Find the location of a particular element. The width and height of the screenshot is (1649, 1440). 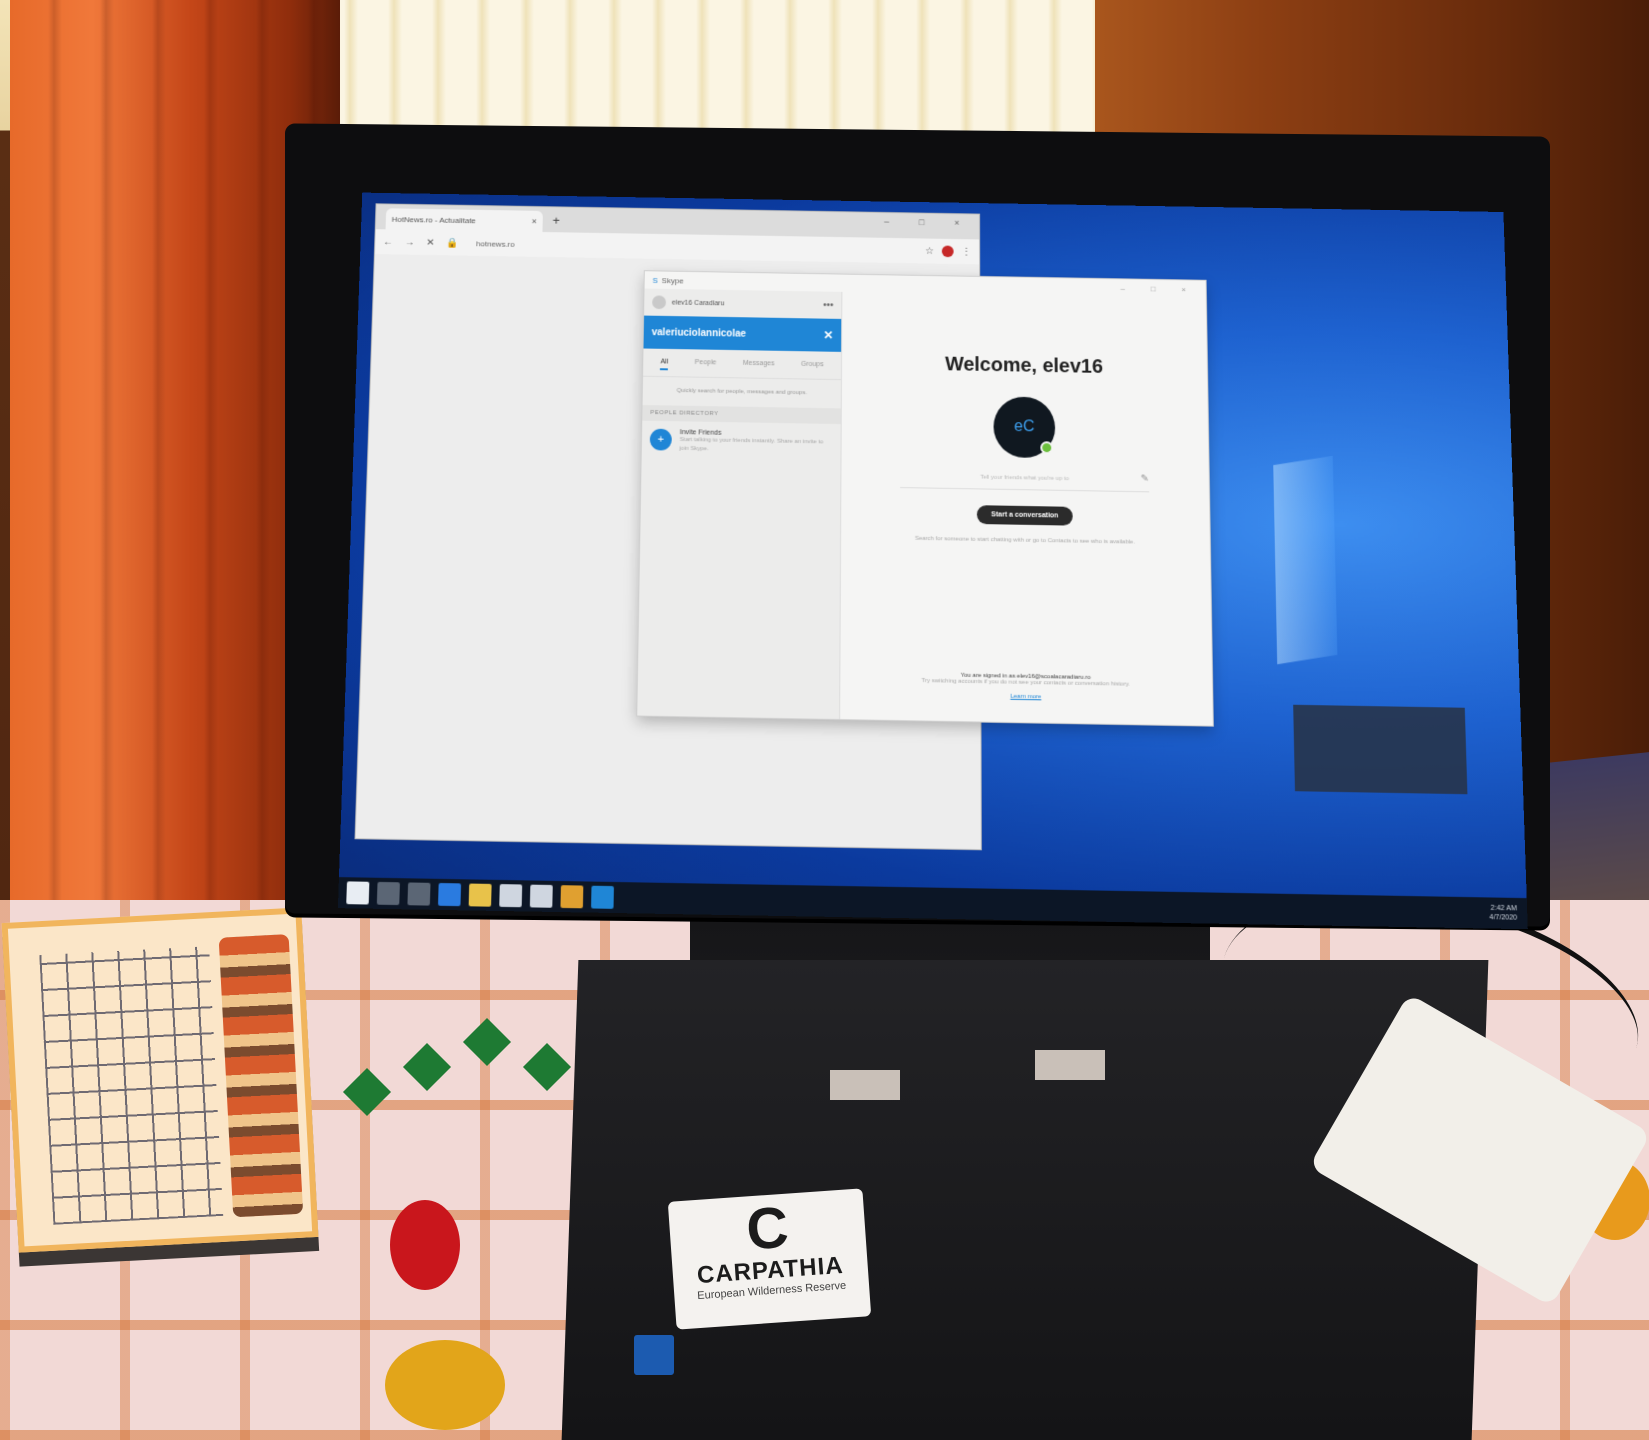

welcome-heading: Welcome, elev16 is located at coordinates (1024, 365).